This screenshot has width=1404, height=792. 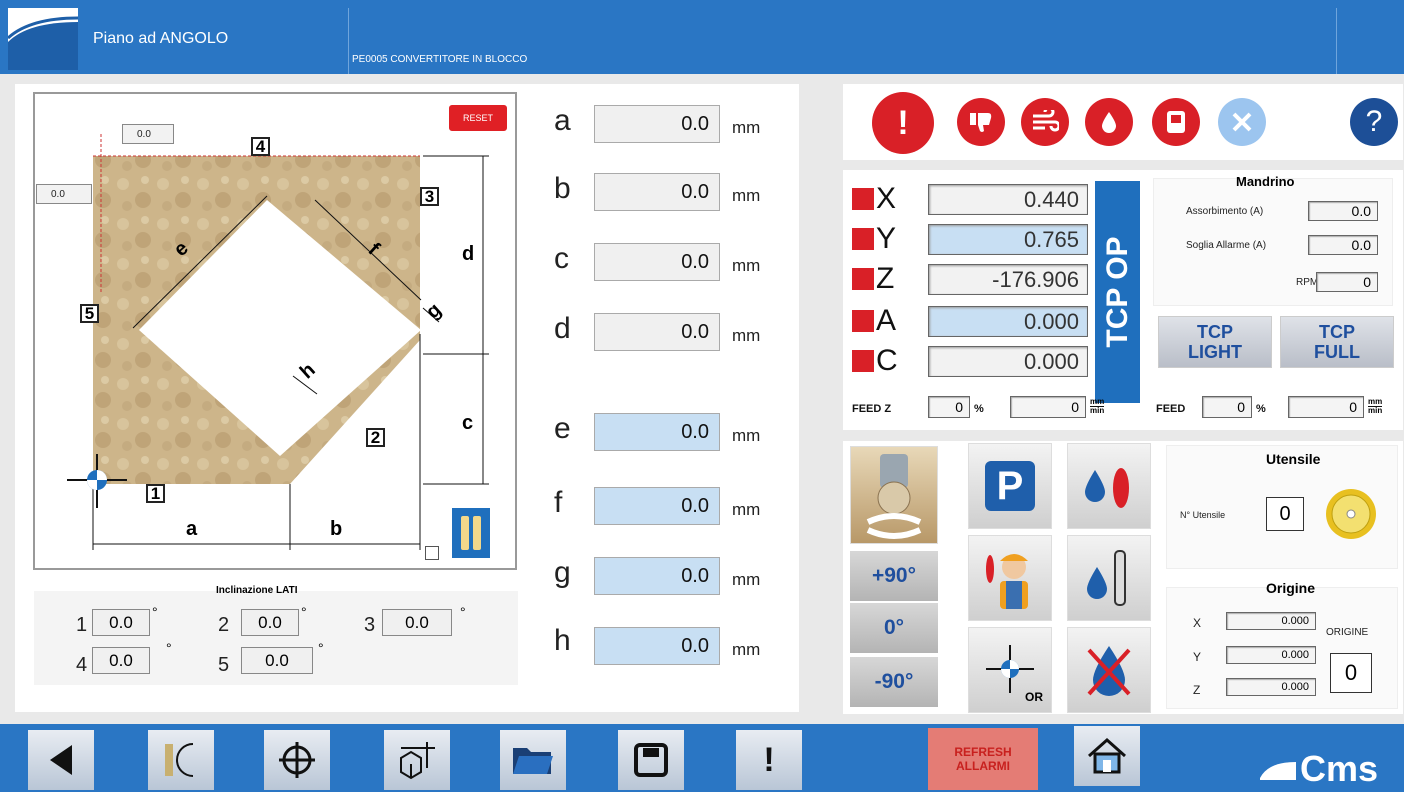 What do you see at coordinates (903, 123) in the screenshot?
I see `exclamation-icon: !` at bounding box center [903, 123].